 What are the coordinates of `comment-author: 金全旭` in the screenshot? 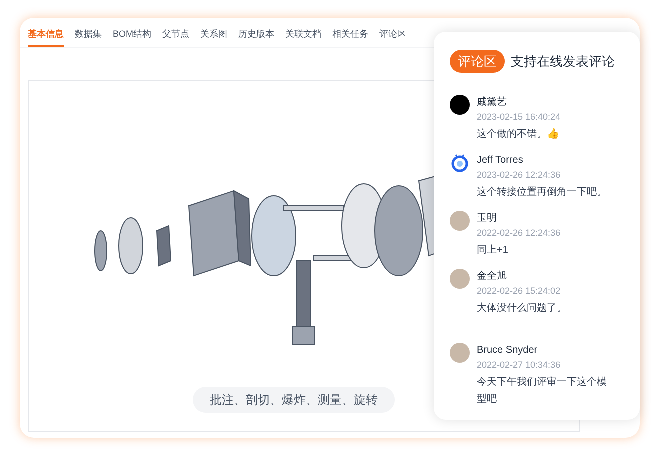 It's located at (492, 277).